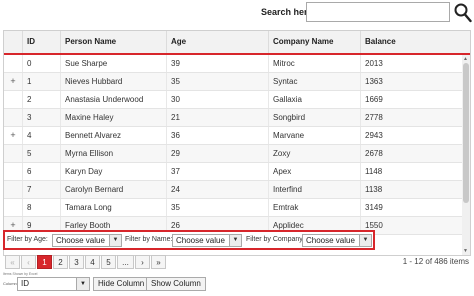  What do you see at coordinates (113, 117) in the screenshot?
I see `cell-person-name: Maxine Haley` at bounding box center [113, 117].